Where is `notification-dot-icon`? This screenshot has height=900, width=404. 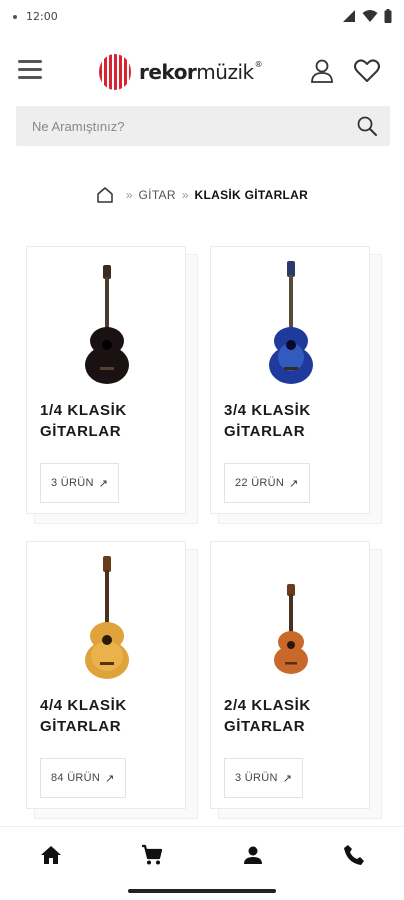 notification-dot-icon is located at coordinates (15, 17).